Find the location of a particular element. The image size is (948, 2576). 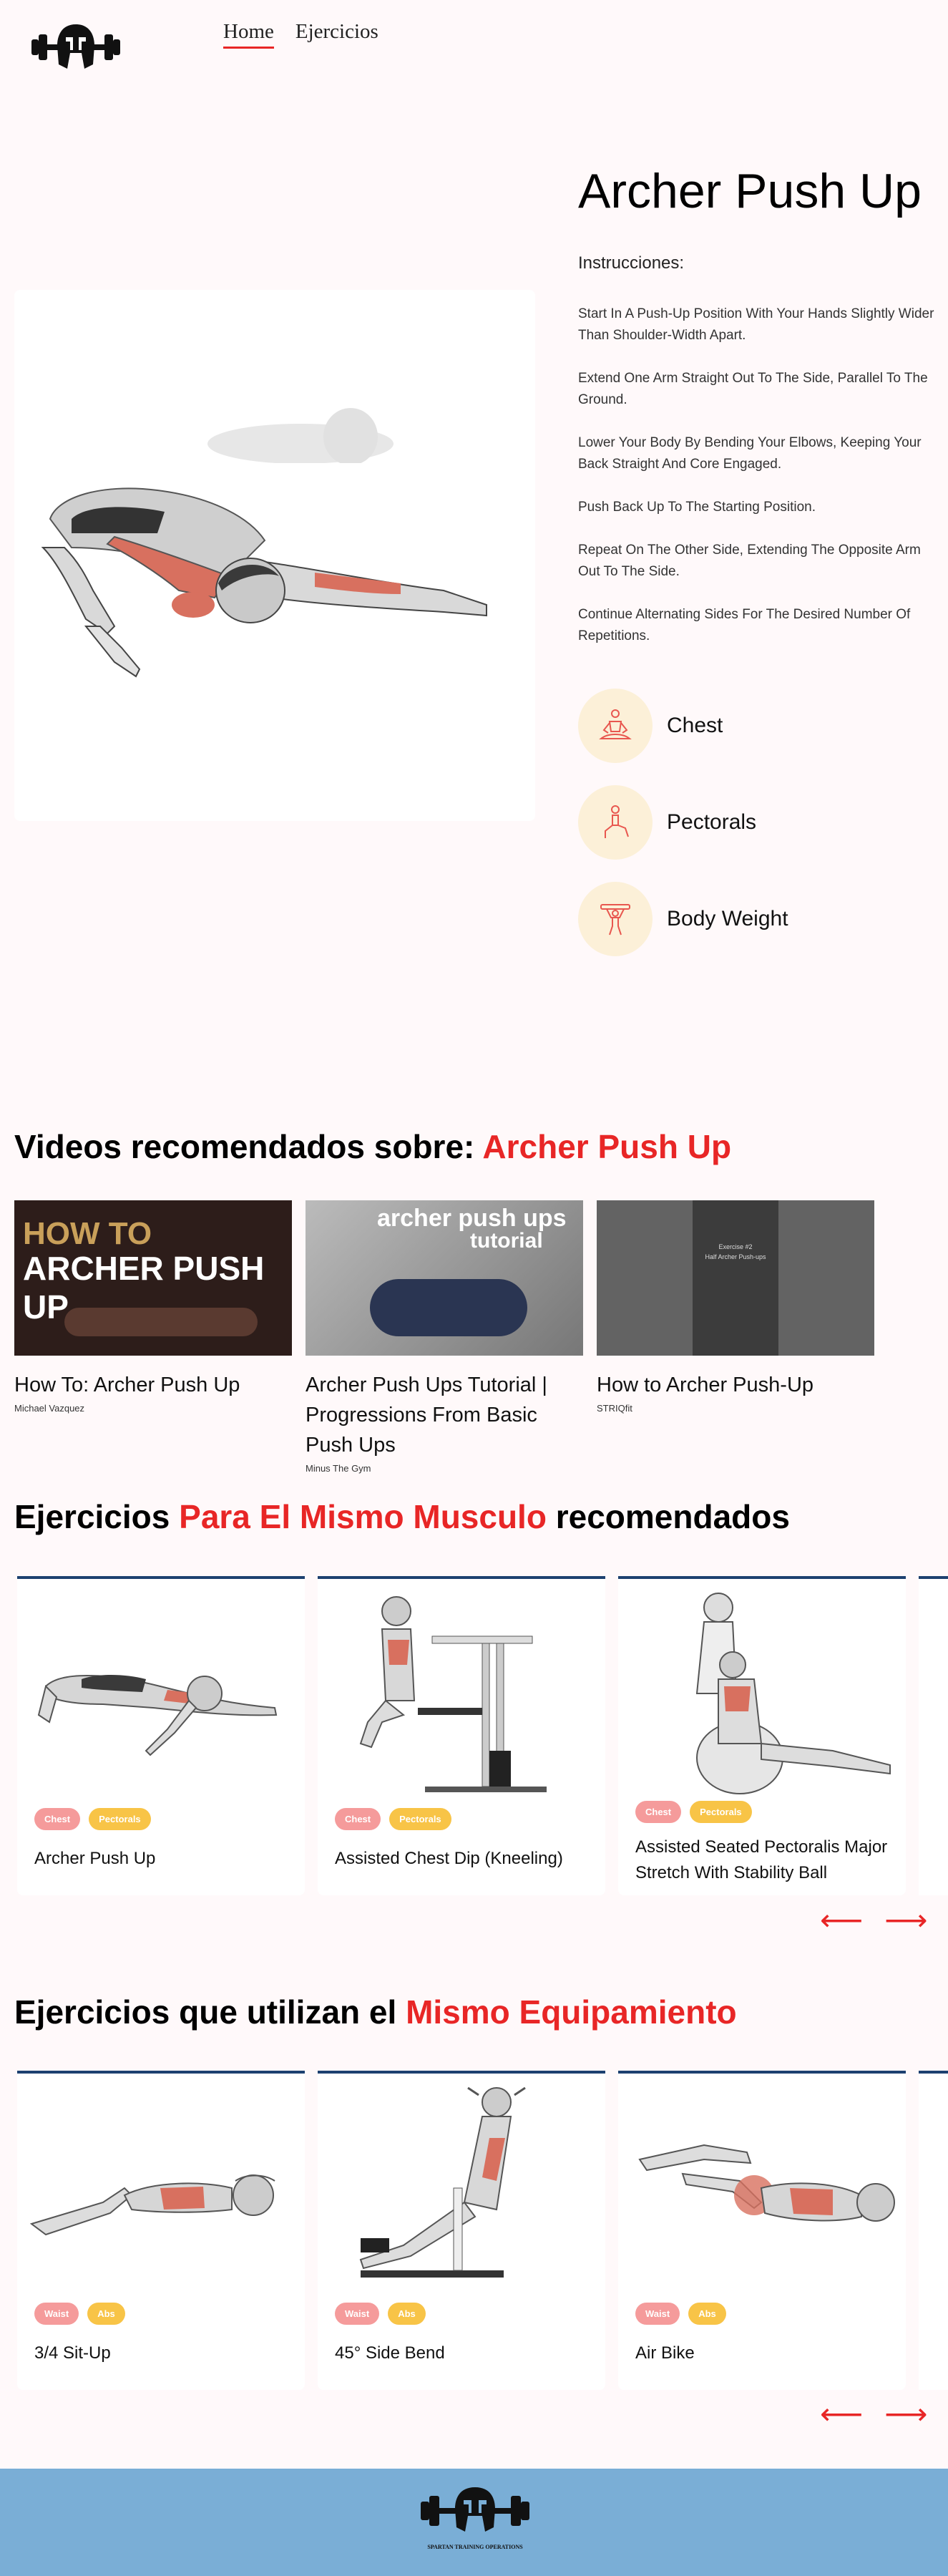

exercise-name: Air Bike is located at coordinates (762, 2345).